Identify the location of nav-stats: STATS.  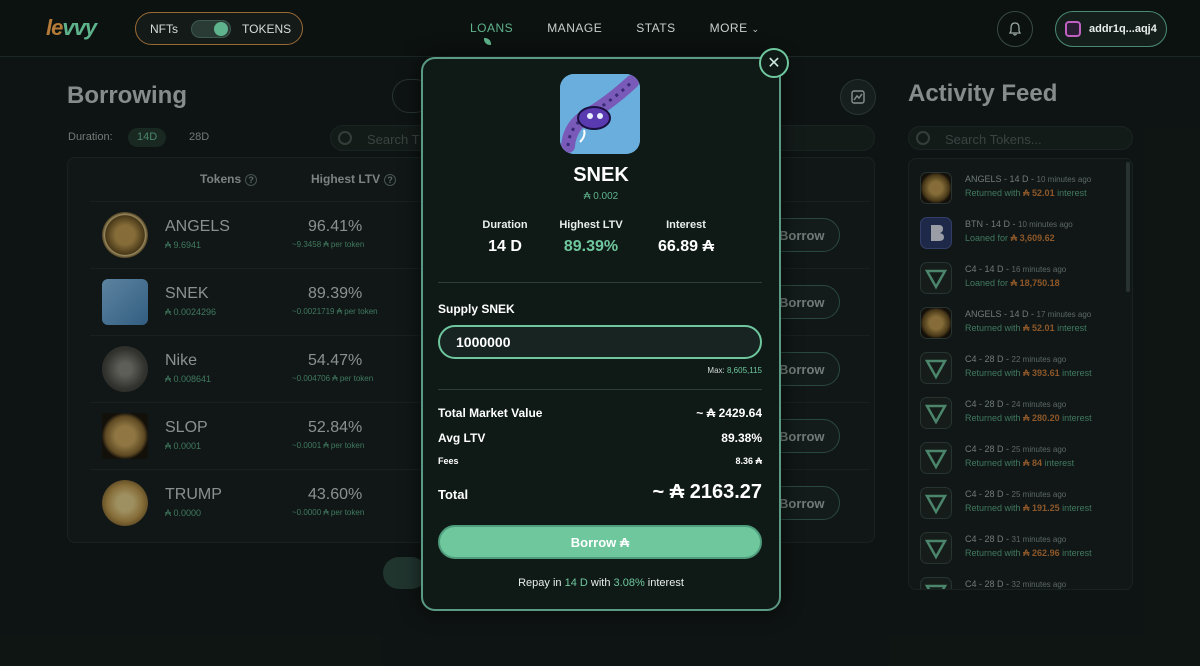
(655, 28).